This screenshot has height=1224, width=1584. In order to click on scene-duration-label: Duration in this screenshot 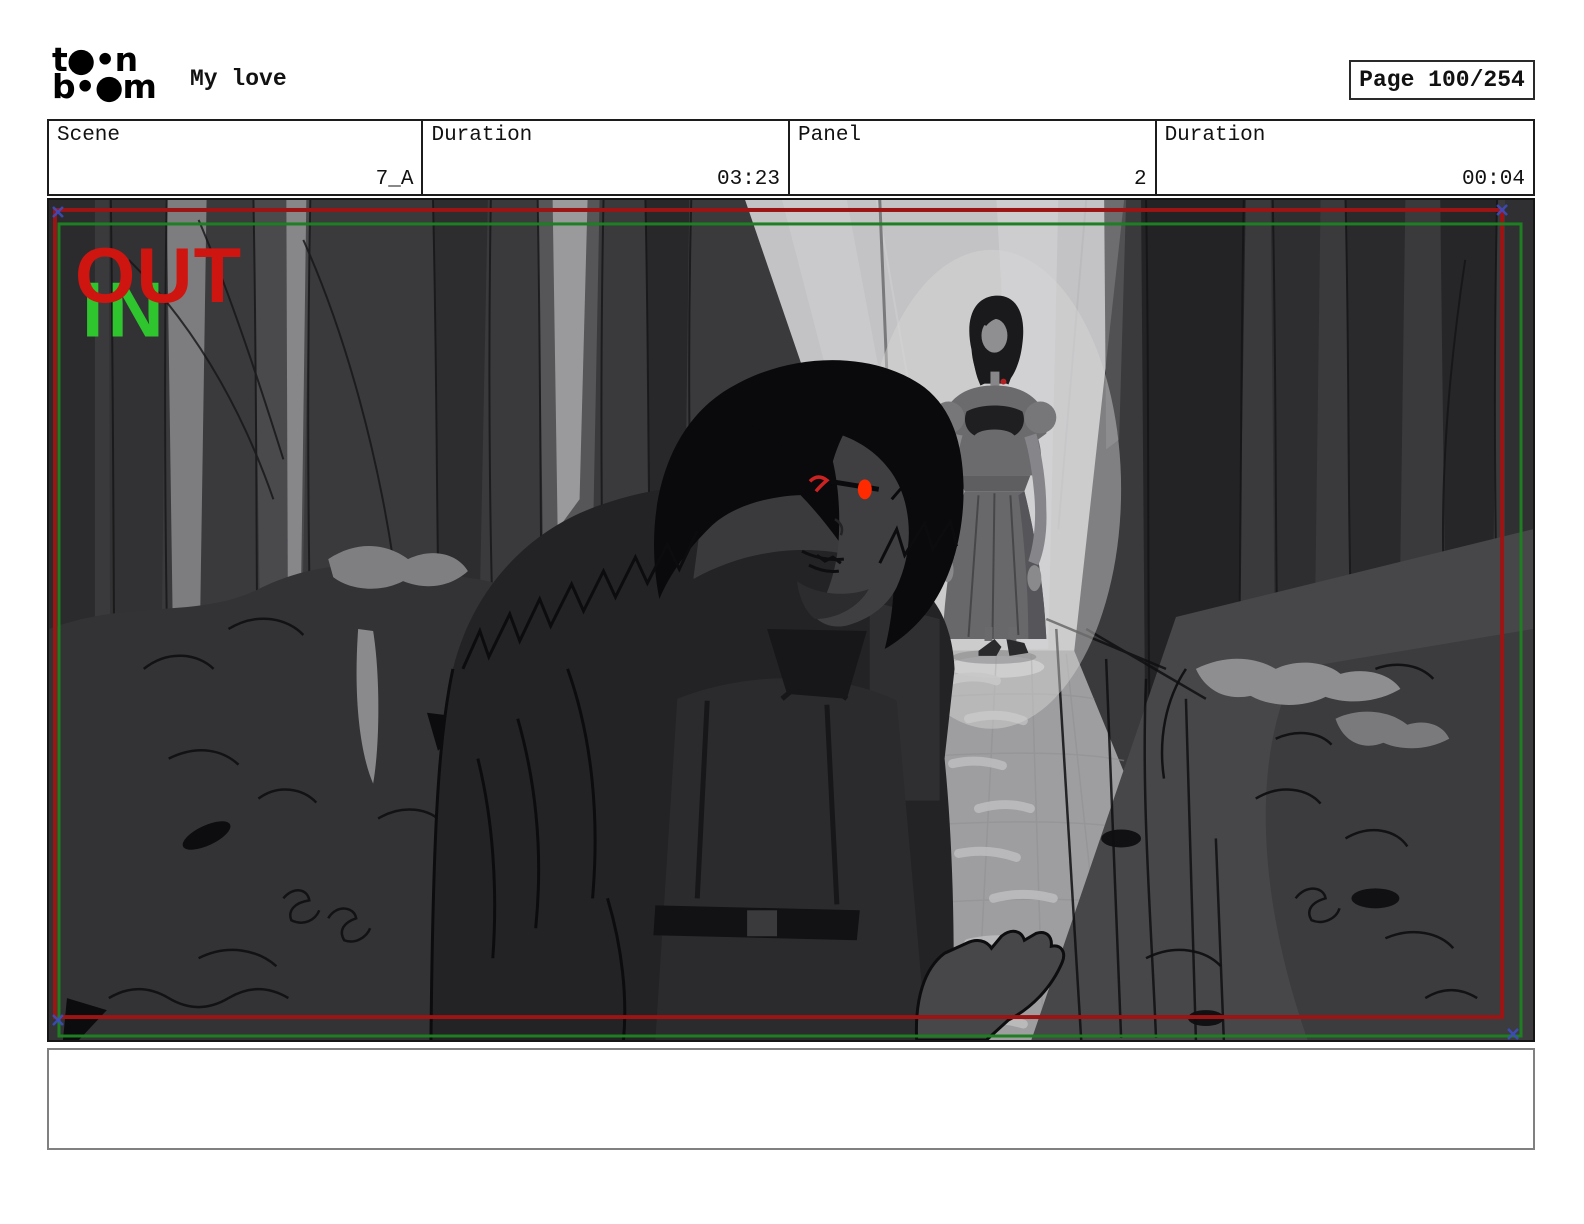, I will do `click(482, 135)`.